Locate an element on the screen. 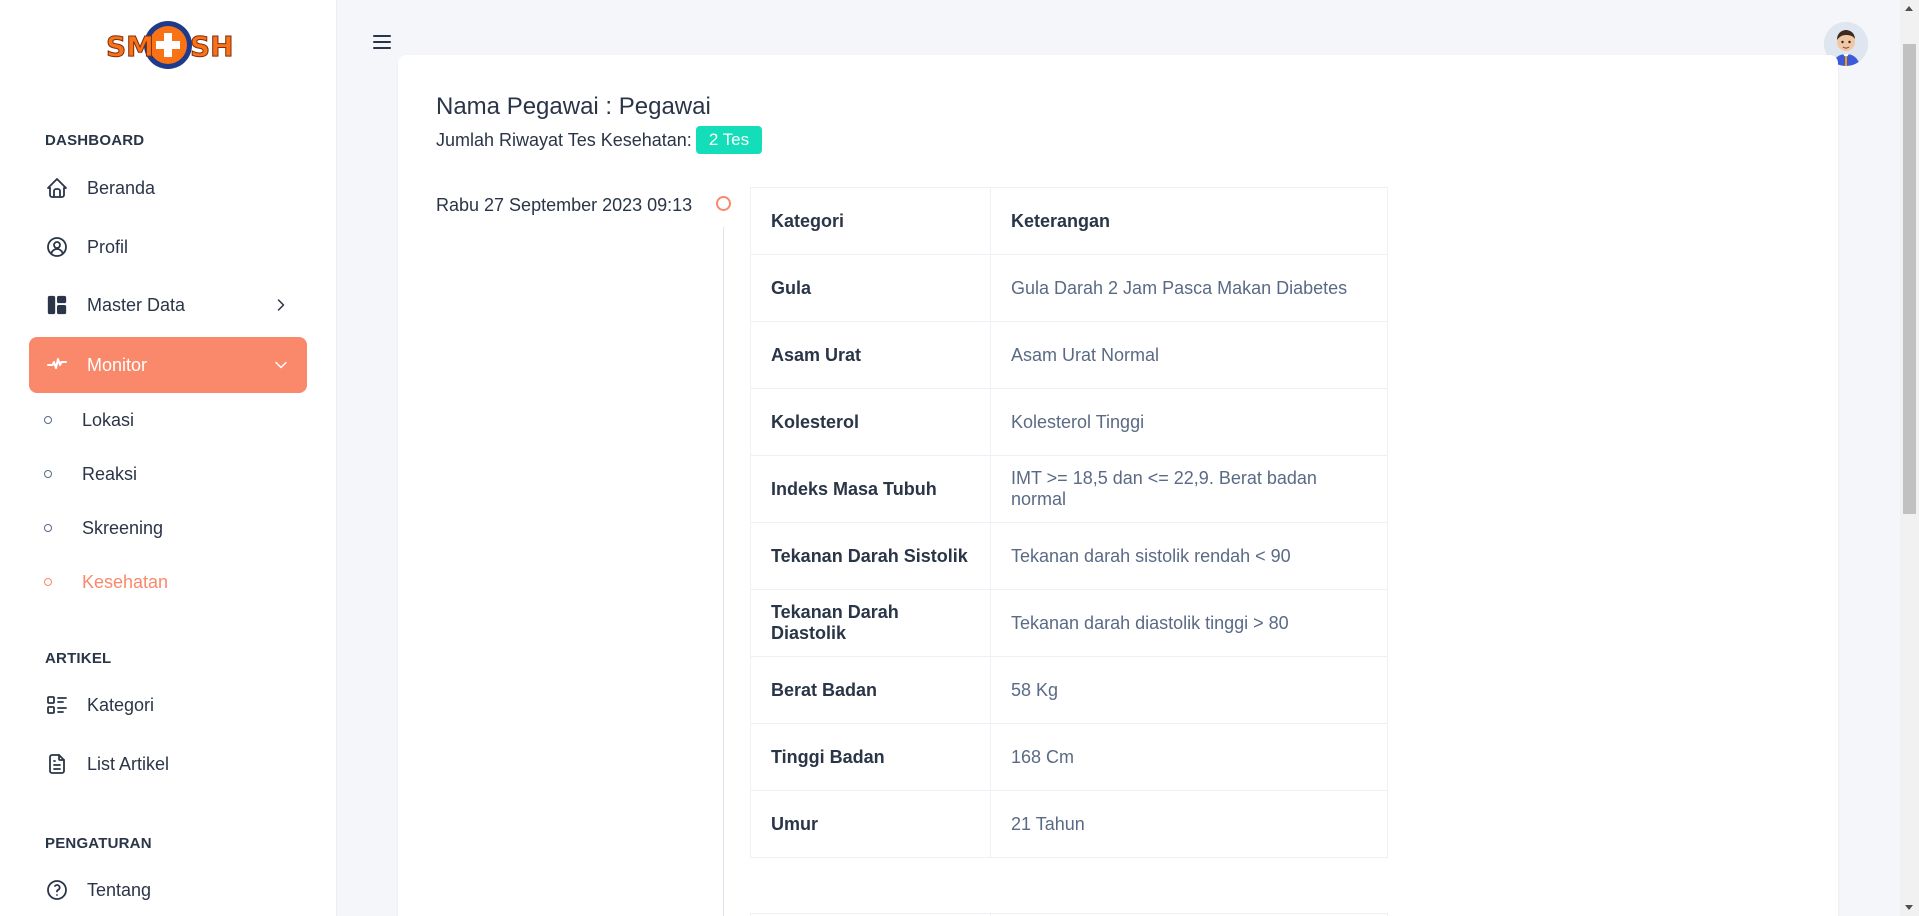  sidebar-item-label: Monitor is located at coordinates (117, 364).